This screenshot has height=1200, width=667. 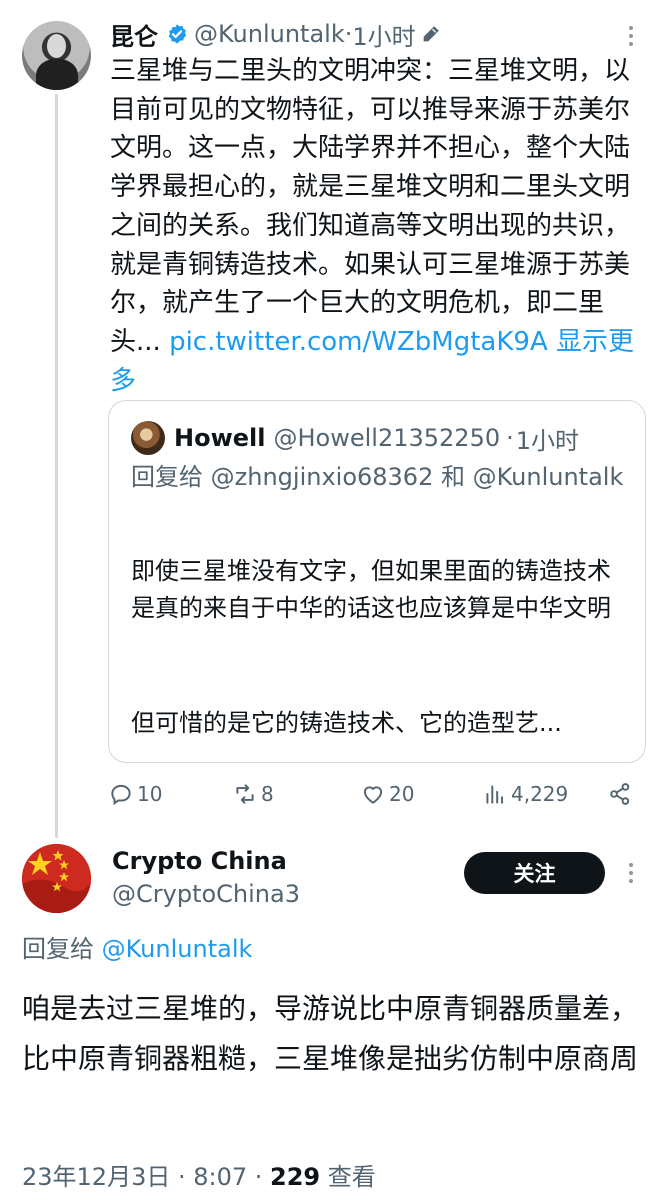 What do you see at coordinates (548, 477) in the screenshot?
I see `quote-reply-user-2: @Kunluntalk` at bounding box center [548, 477].